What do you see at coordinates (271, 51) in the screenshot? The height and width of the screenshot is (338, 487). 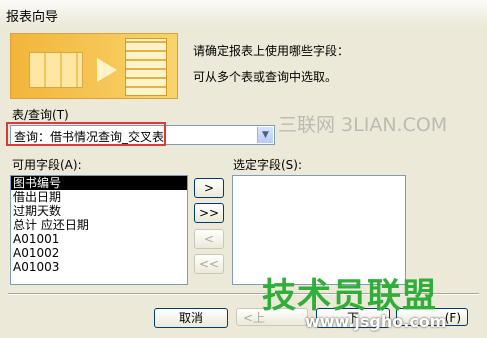 I see `intro-line-1: 请确定报表上使用哪些字段：` at bounding box center [271, 51].